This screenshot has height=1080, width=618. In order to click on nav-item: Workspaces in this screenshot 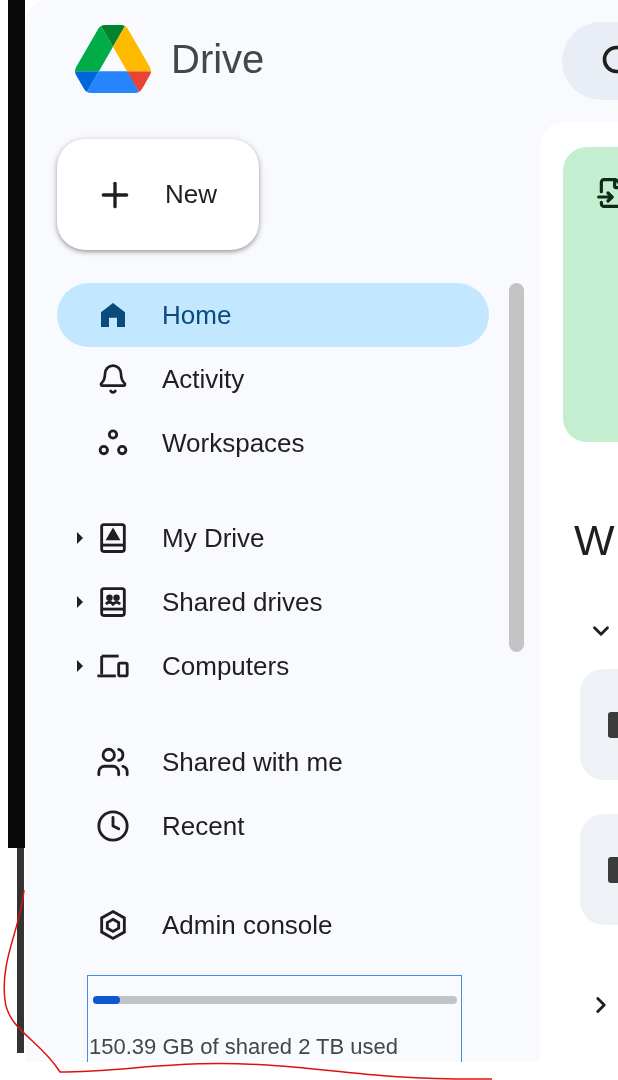, I will do `click(273, 443)`.